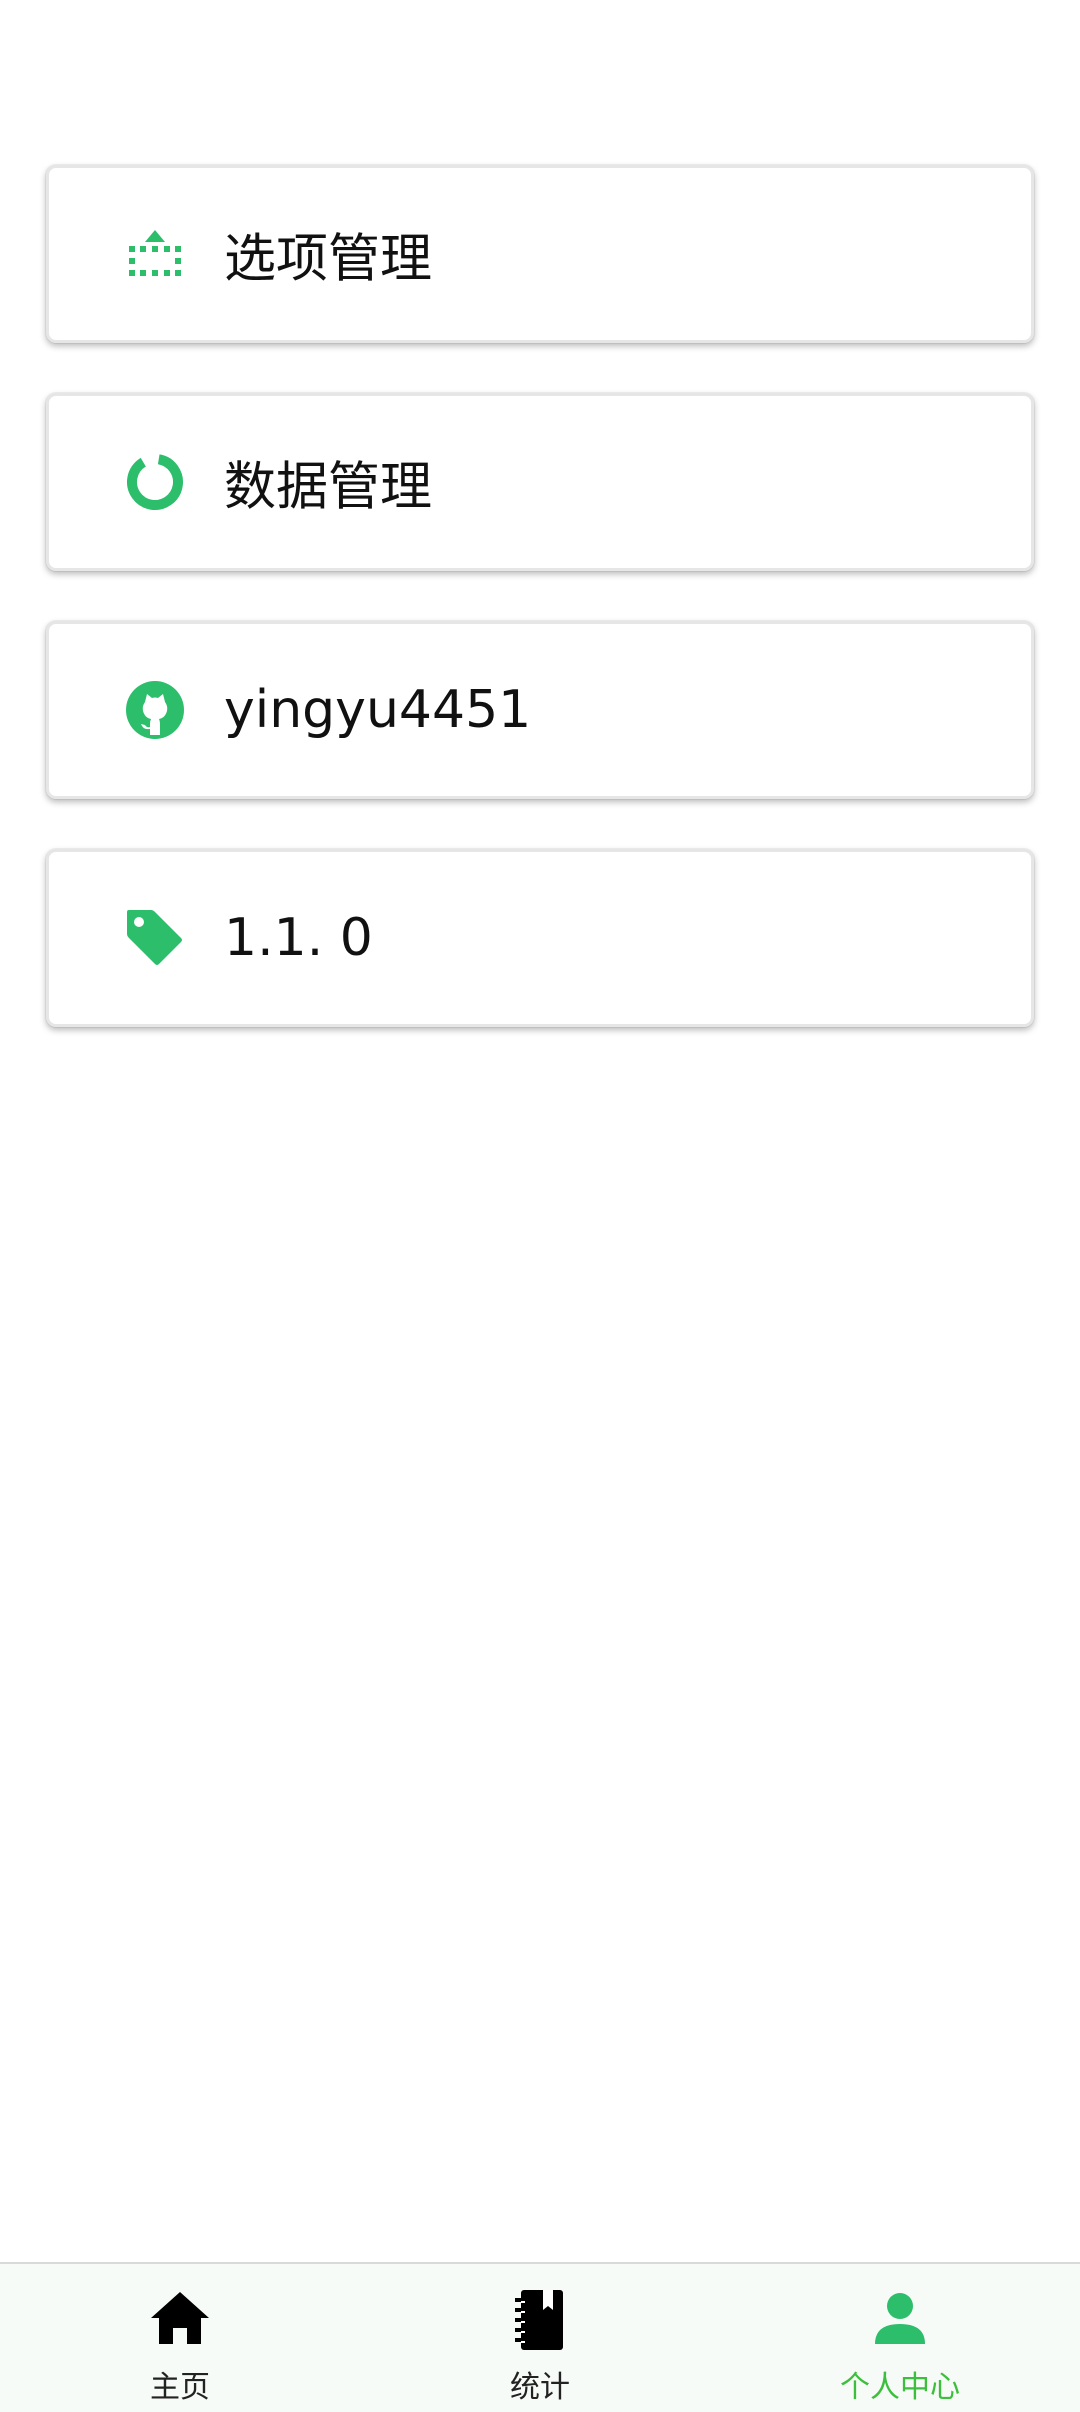  Describe the element at coordinates (900, 2387) in the screenshot. I see `nav-profile-label: 个人中心` at that location.